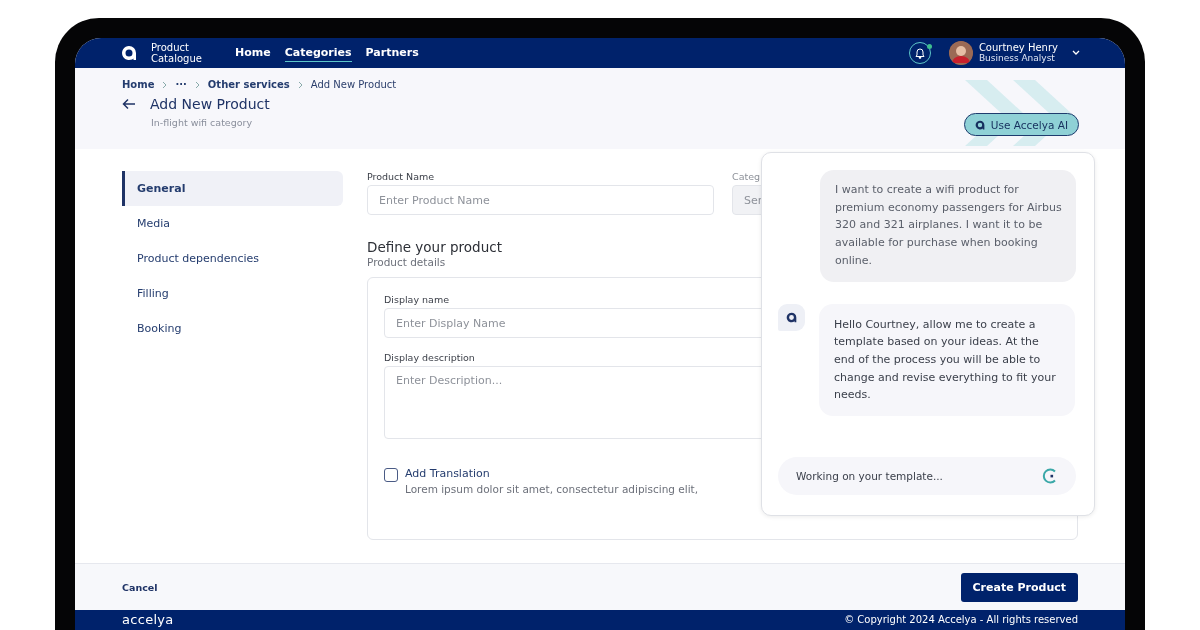  What do you see at coordinates (540, 200) in the screenshot?
I see `product-name-field: Enter Product Name` at bounding box center [540, 200].